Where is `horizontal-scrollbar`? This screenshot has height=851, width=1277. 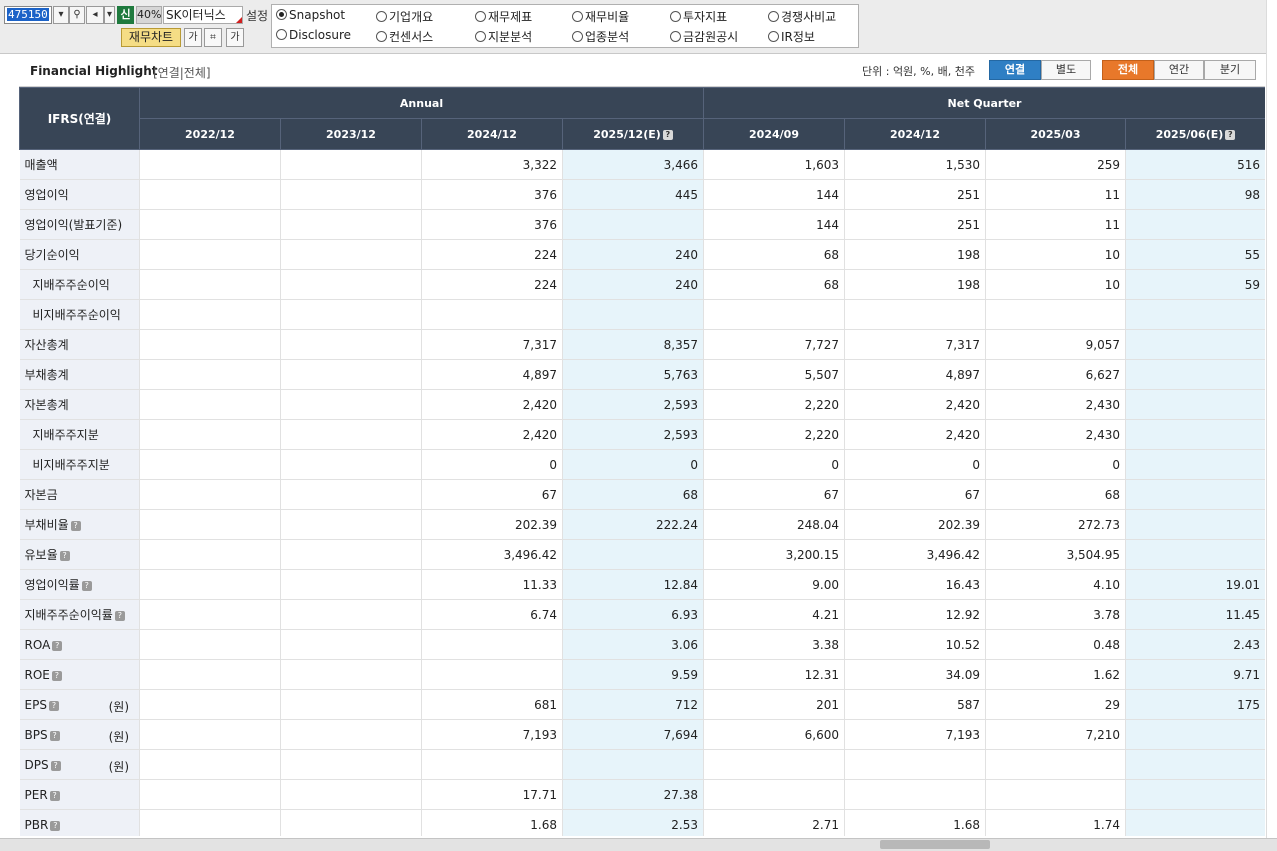
horizontal-scrollbar is located at coordinates (638, 844).